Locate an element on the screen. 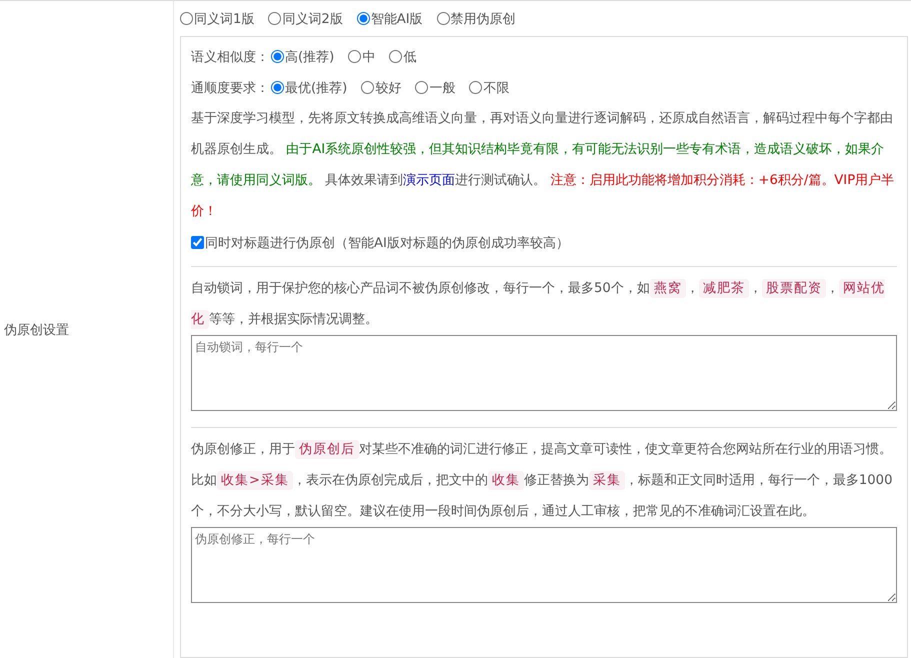  option-label: 禁用伪原创 is located at coordinates (483, 19).